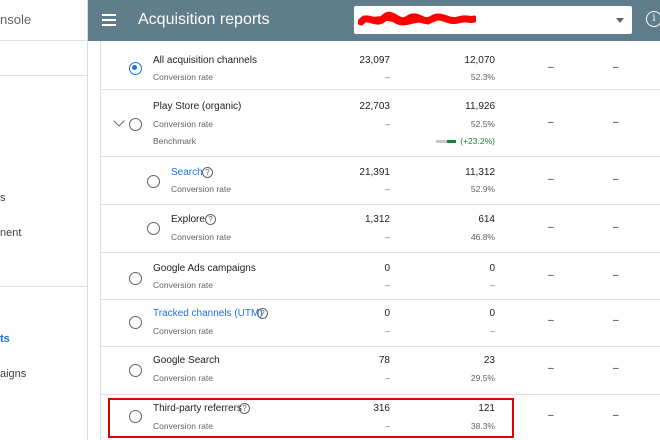 The image size is (660, 440). Describe the element at coordinates (451, 141) in the screenshot. I see `benchmark-bar-gain` at that location.